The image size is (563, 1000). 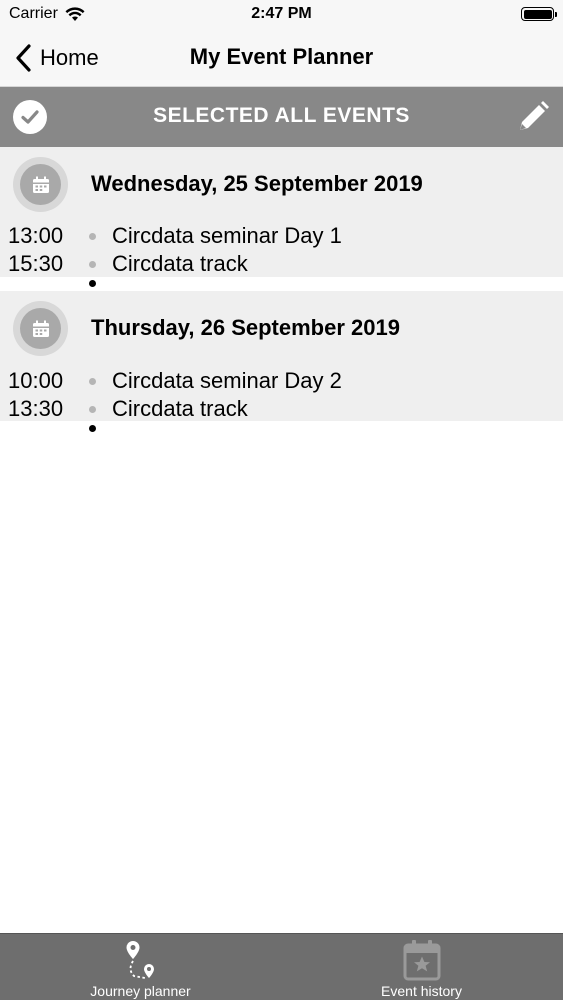 What do you see at coordinates (36, 380) in the screenshot?
I see `event-time: 10:00` at bounding box center [36, 380].